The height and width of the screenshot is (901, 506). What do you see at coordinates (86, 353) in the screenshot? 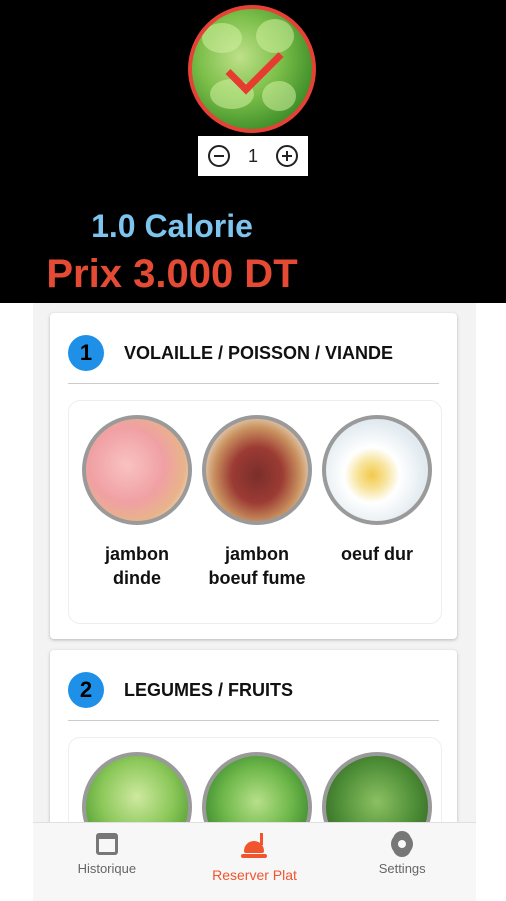
I see `category-number-badge: 1` at bounding box center [86, 353].